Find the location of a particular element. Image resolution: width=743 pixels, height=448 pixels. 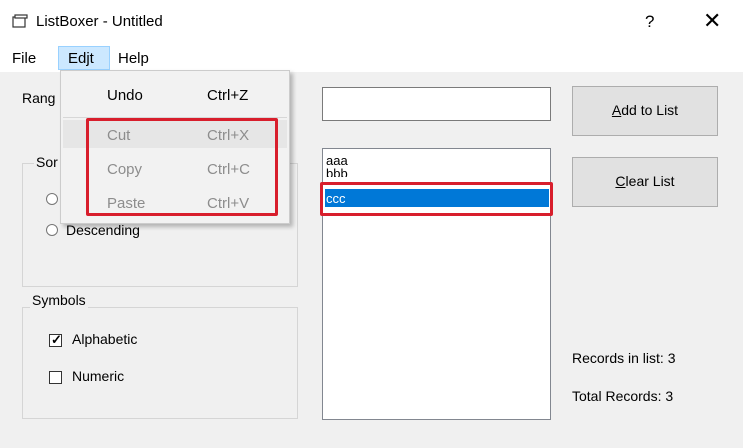

menu-file: File is located at coordinates (24, 58).